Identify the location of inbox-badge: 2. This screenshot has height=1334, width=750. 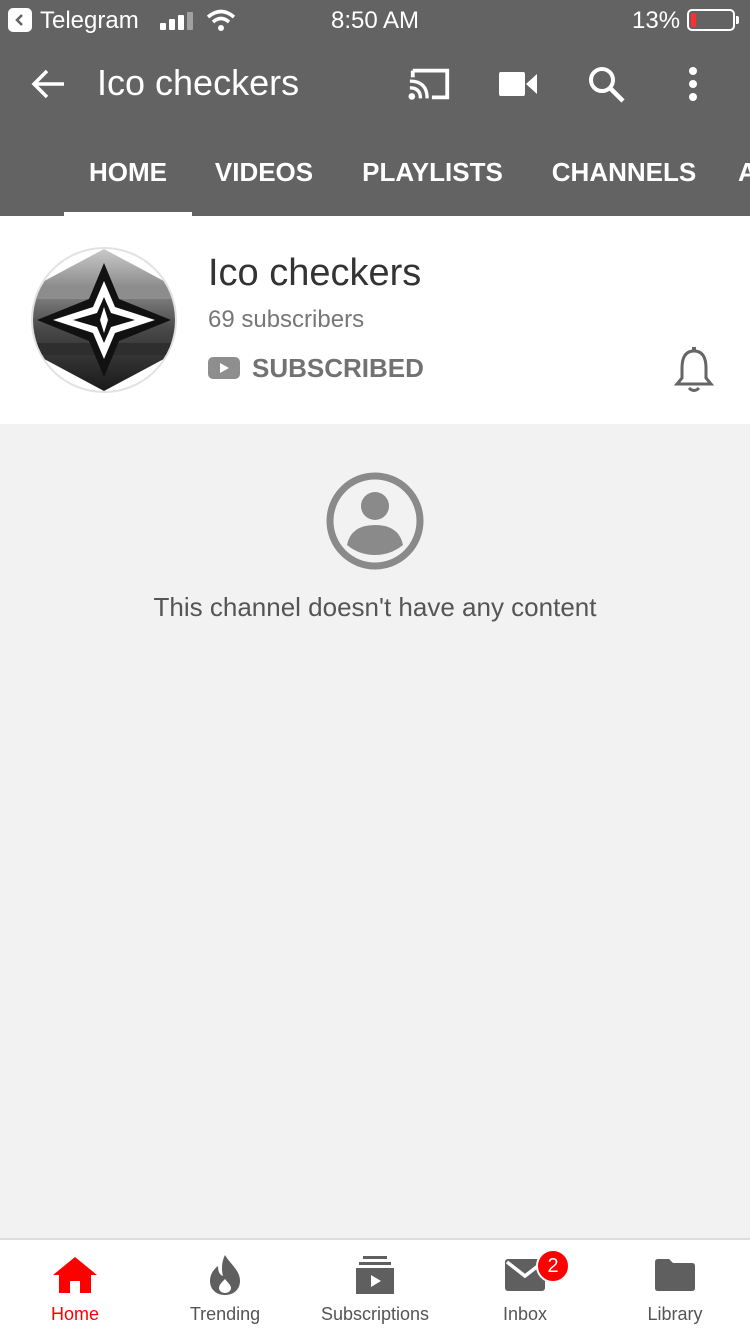
(553, 1266).